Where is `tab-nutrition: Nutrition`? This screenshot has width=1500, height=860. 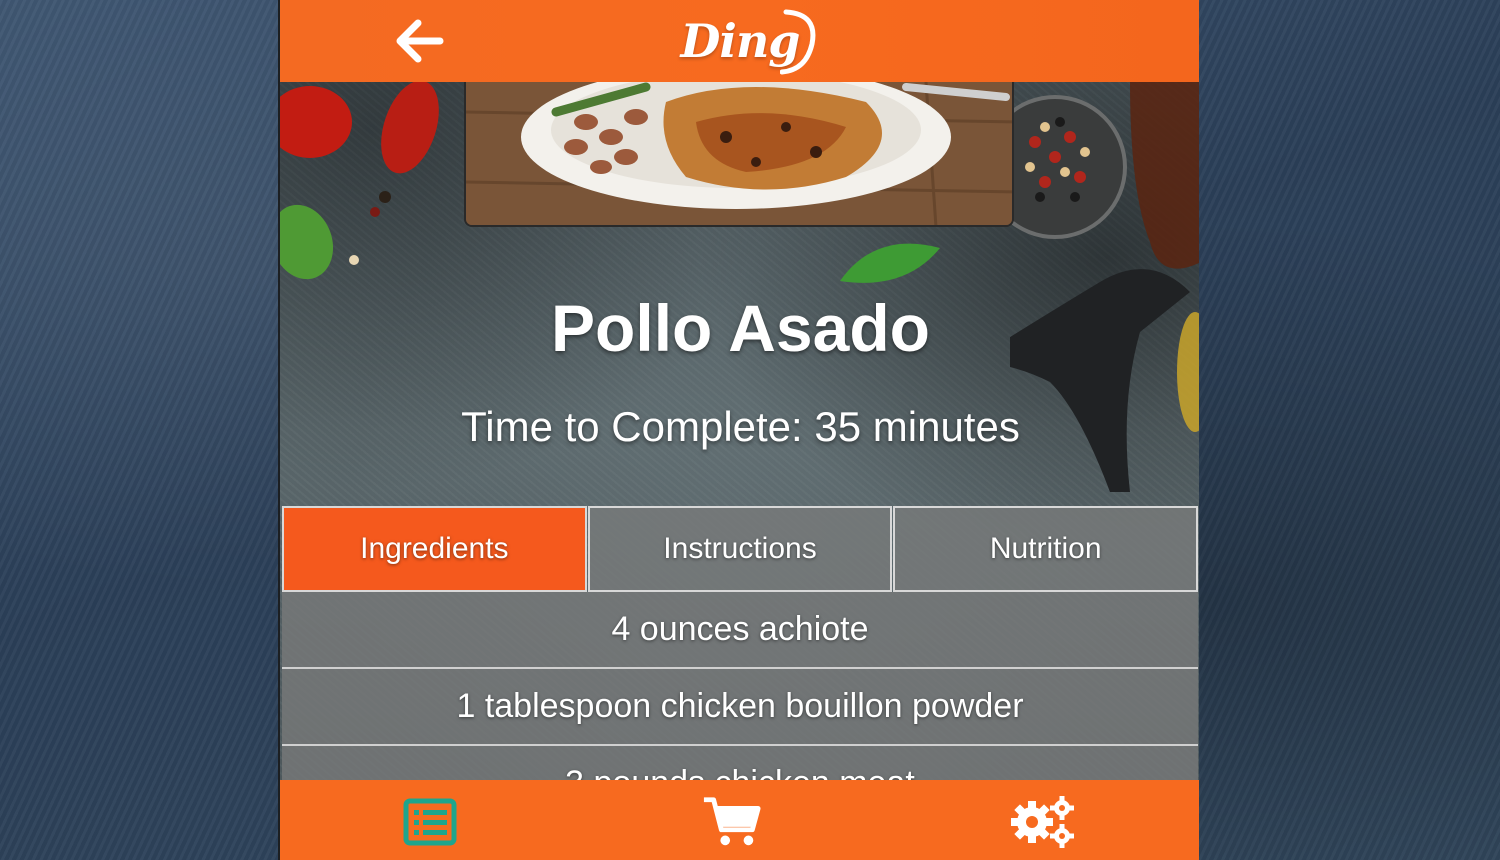
tab-nutrition: Nutrition is located at coordinates (1046, 549).